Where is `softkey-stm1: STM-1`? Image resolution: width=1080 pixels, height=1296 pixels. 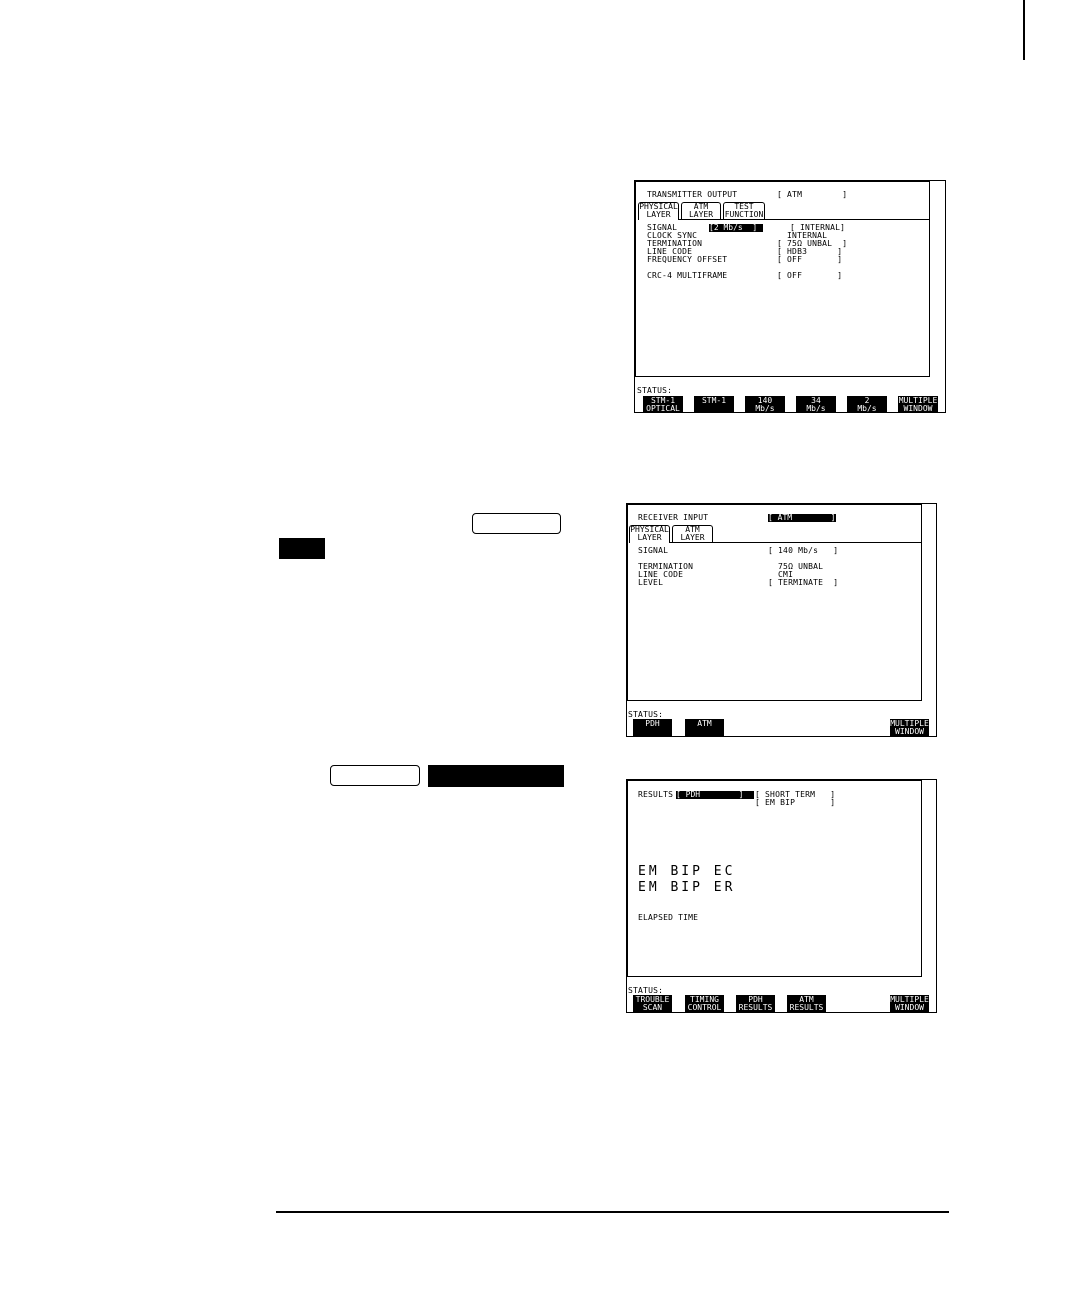 softkey-stm1: STM-1 is located at coordinates (714, 404).